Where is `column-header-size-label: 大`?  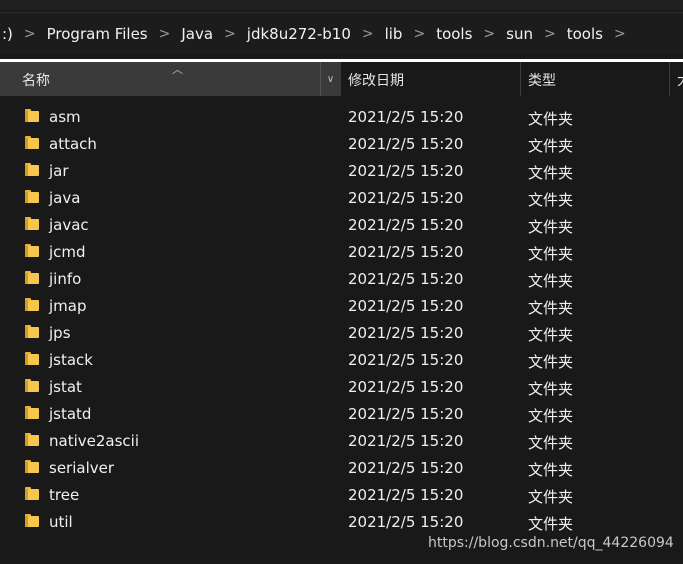
column-header-size-label: 大 is located at coordinates (680, 80).